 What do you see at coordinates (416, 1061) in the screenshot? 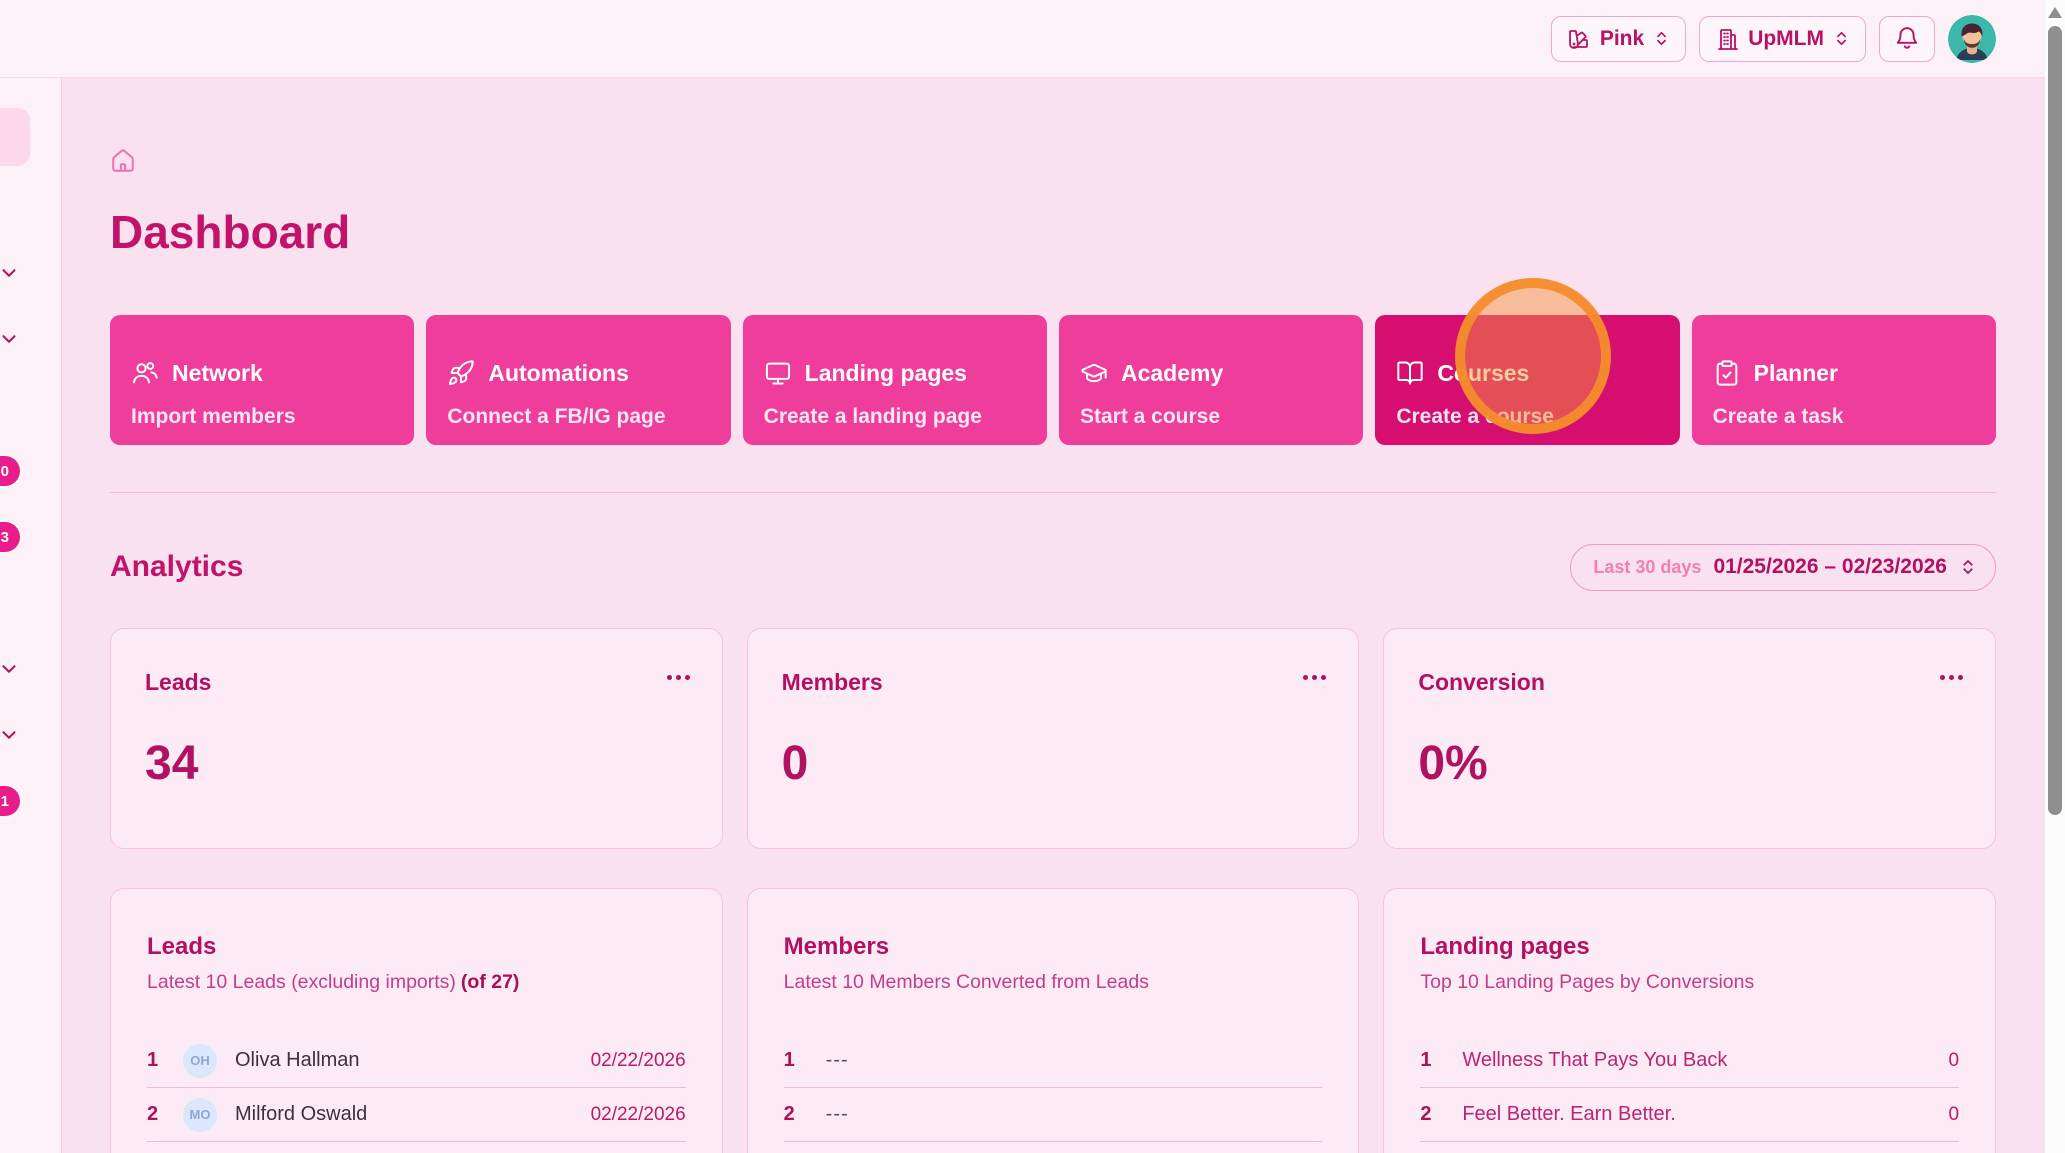
I see `list-item: 1 OH Oliva Hallman 02/22/2026` at bounding box center [416, 1061].